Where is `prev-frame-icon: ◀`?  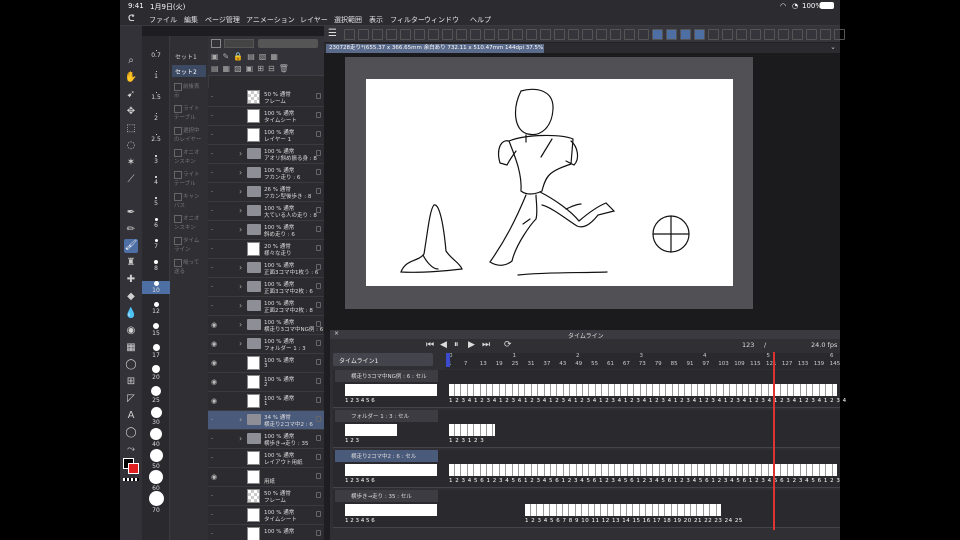
prev-frame-icon: ◀ is located at coordinates (443, 345).